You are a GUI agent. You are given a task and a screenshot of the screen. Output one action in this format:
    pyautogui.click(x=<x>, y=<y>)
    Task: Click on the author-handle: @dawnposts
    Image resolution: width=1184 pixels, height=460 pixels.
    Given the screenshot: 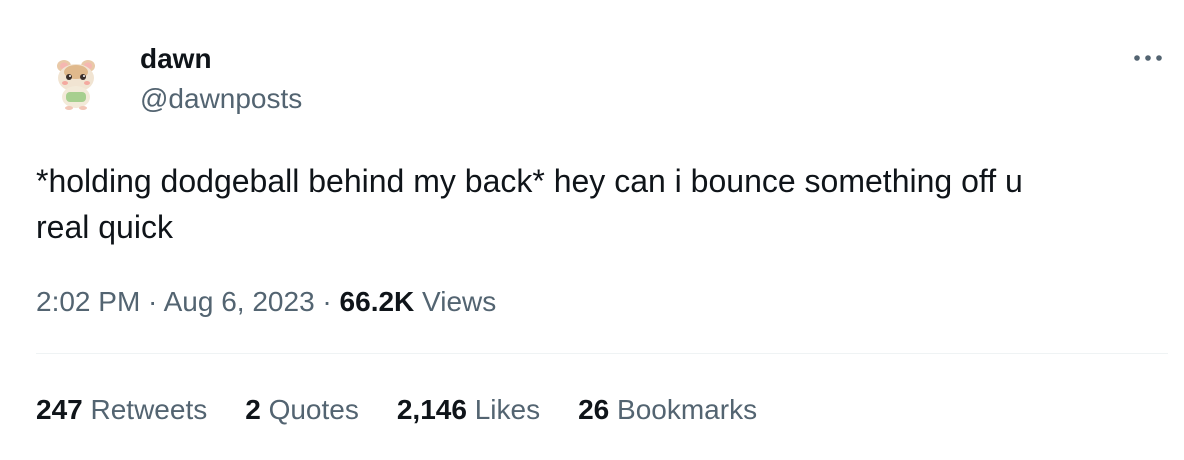 What is the action you would take?
    pyautogui.click(x=221, y=99)
    